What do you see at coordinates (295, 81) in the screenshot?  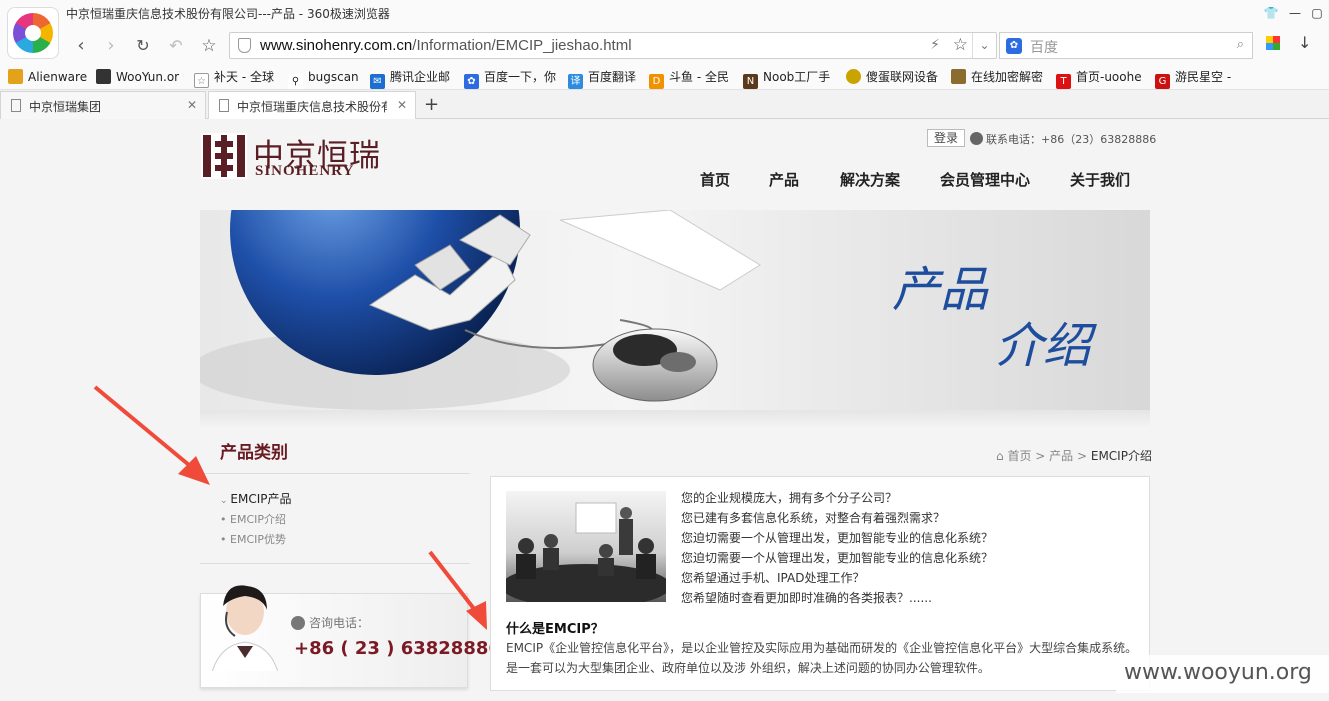 I see `magnifier-icon: ⚲` at bounding box center [295, 81].